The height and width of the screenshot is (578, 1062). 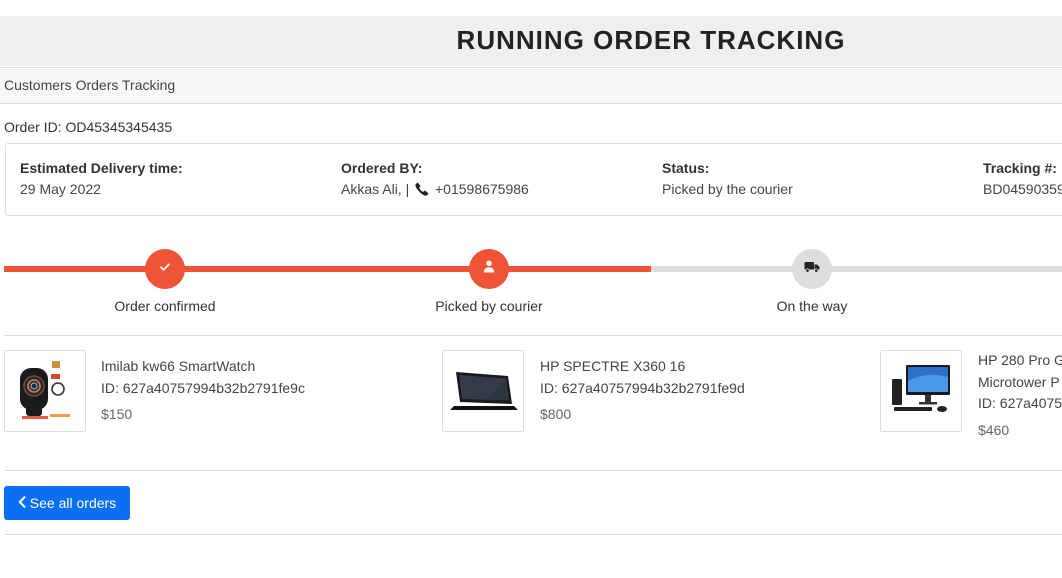 I want to click on product-price: $800, so click(x=556, y=414).